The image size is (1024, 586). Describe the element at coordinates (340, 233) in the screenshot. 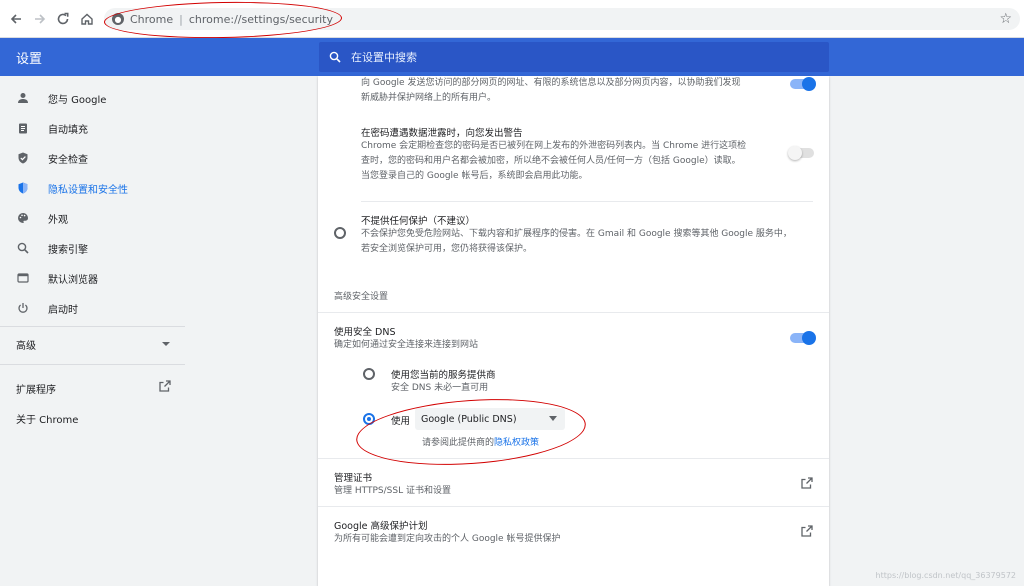

I see `no-protection-radio` at that location.